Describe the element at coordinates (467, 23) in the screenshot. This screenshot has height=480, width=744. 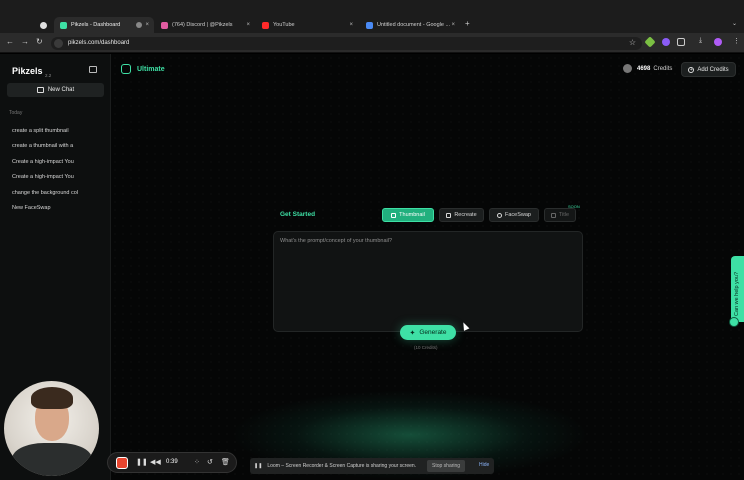
I see `new-tab-button: +` at that location.